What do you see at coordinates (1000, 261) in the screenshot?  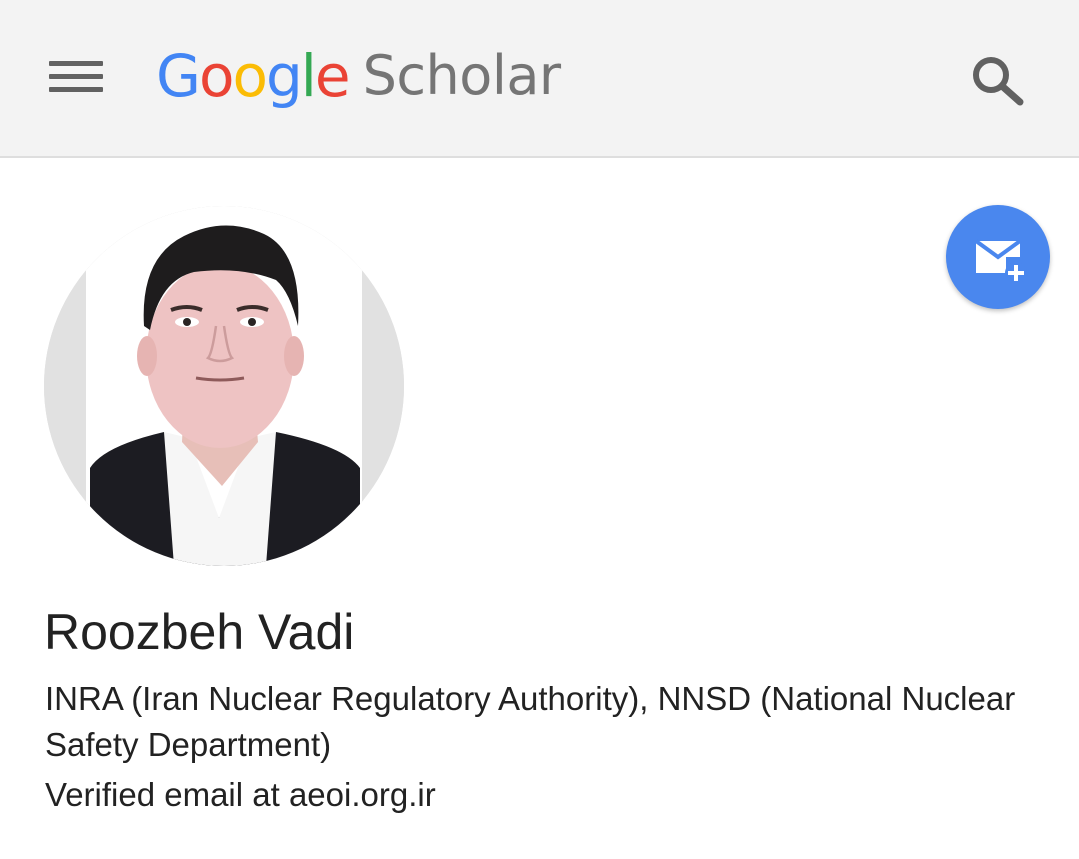 I see `email-plus-icon` at bounding box center [1000, 261].